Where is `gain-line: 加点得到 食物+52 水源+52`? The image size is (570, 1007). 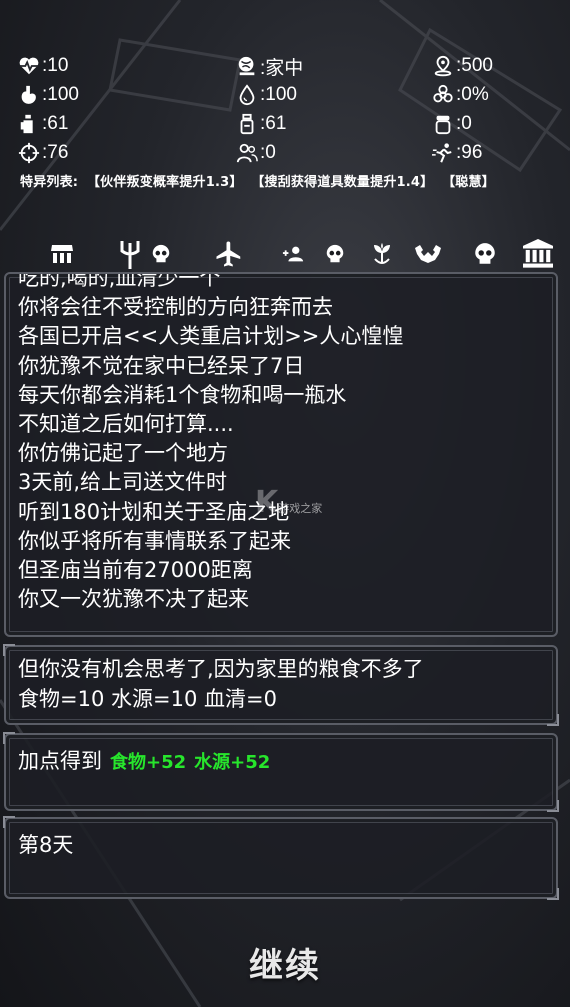 gain-line: 加点得到 食物+52 水源+52 is located at coordinates (144, 762).